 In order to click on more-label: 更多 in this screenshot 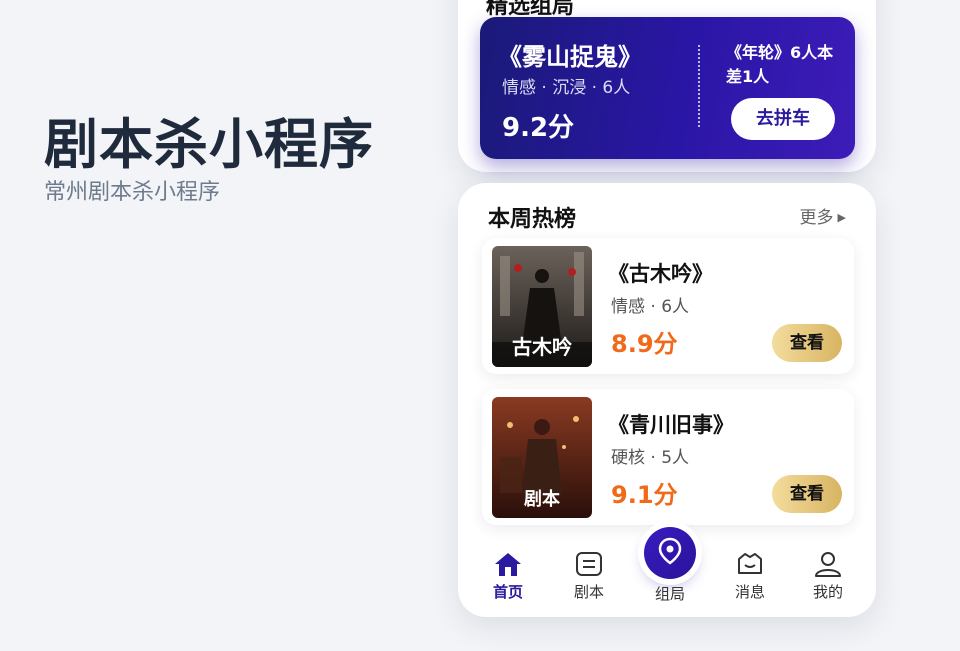, I will do `click(816, 218)`.